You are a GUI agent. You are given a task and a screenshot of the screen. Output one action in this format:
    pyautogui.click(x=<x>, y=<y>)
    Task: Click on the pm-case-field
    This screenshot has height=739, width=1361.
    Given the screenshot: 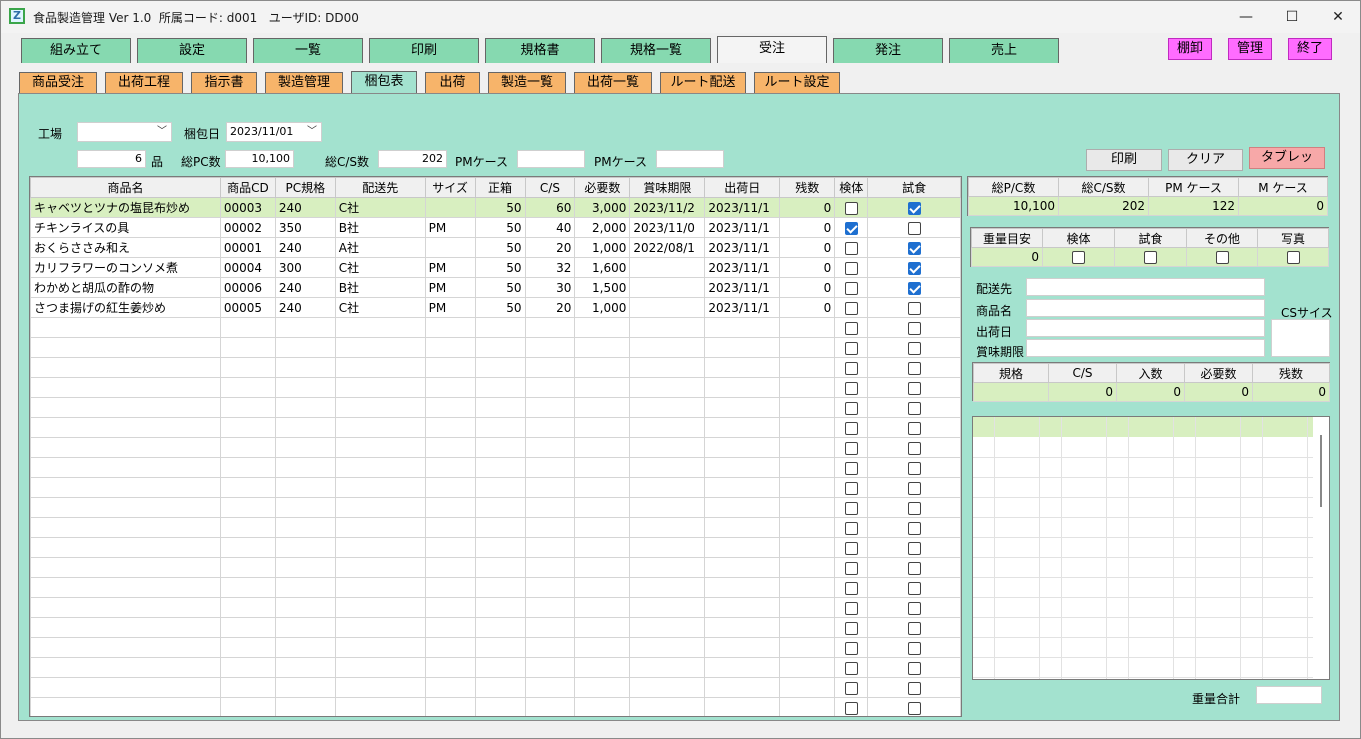 What is the action you would take?
    pyautogui.click(x=551, y=159)
    